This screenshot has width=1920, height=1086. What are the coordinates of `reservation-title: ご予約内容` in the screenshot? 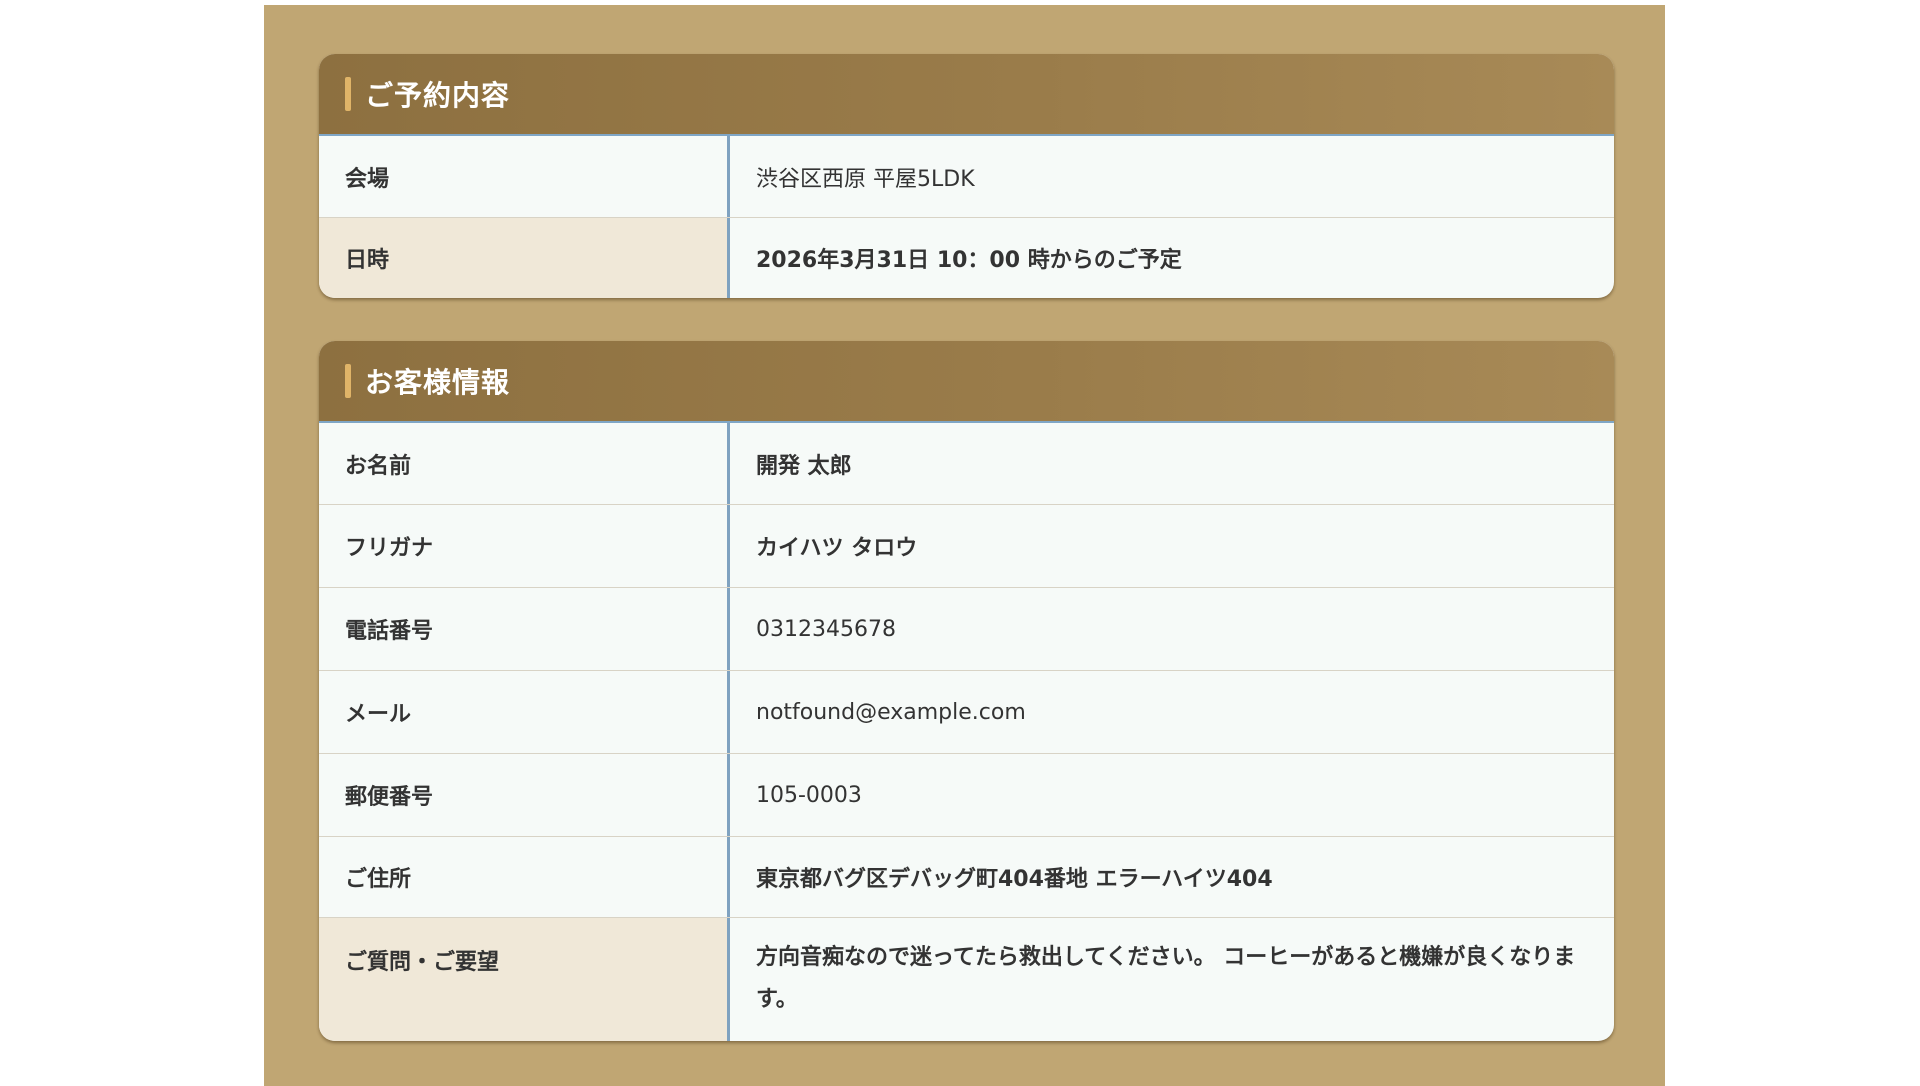 It's located at (438, 95).